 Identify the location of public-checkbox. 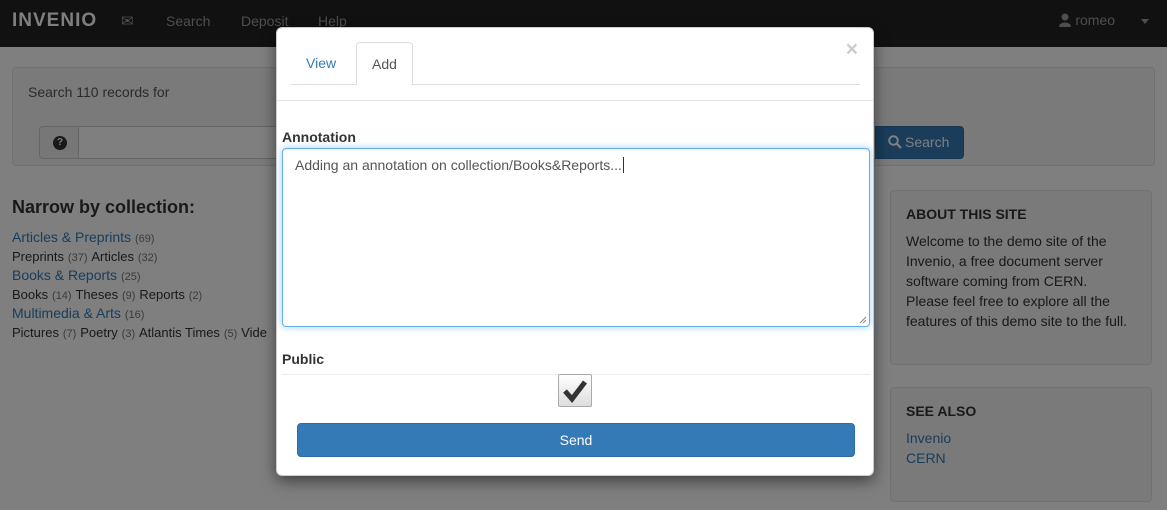
(575, 390).